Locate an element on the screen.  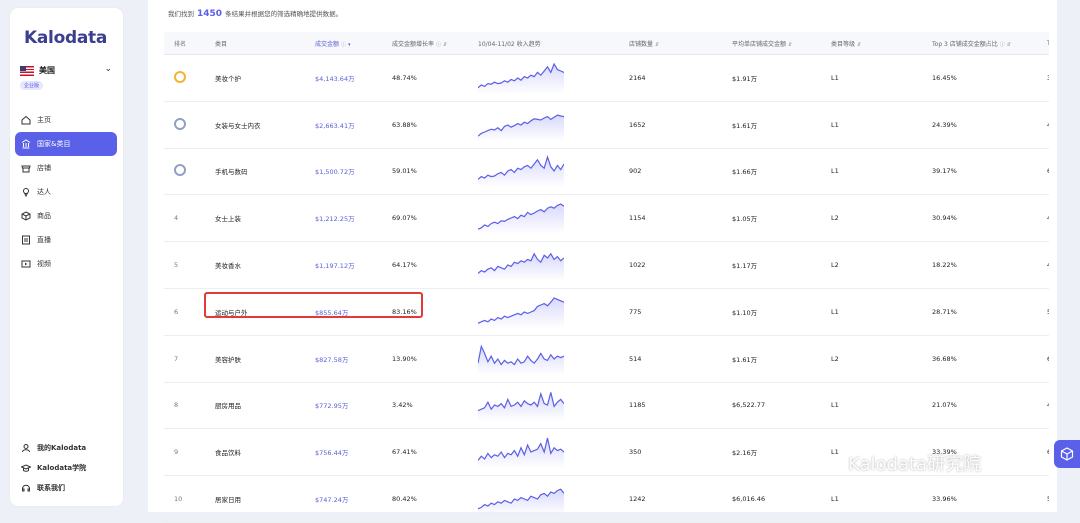
cell-shops: 902 is located at coordinates (635, 171).